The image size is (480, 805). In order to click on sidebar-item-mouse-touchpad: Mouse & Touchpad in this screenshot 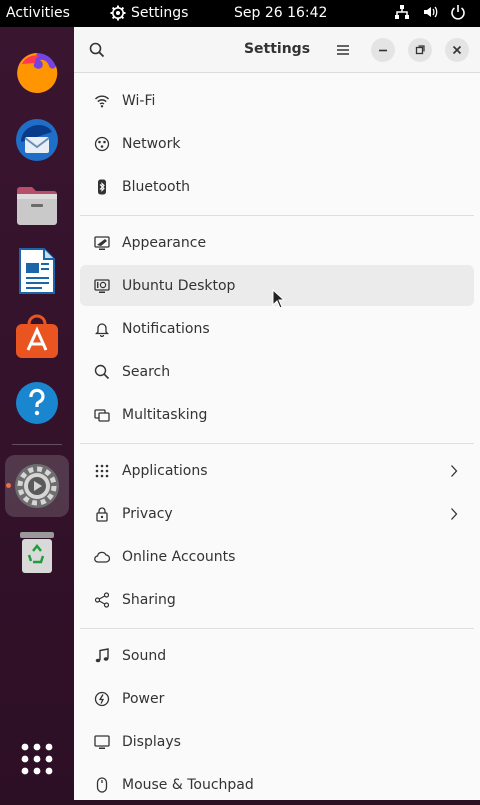, I will do `click(277, 784)`.